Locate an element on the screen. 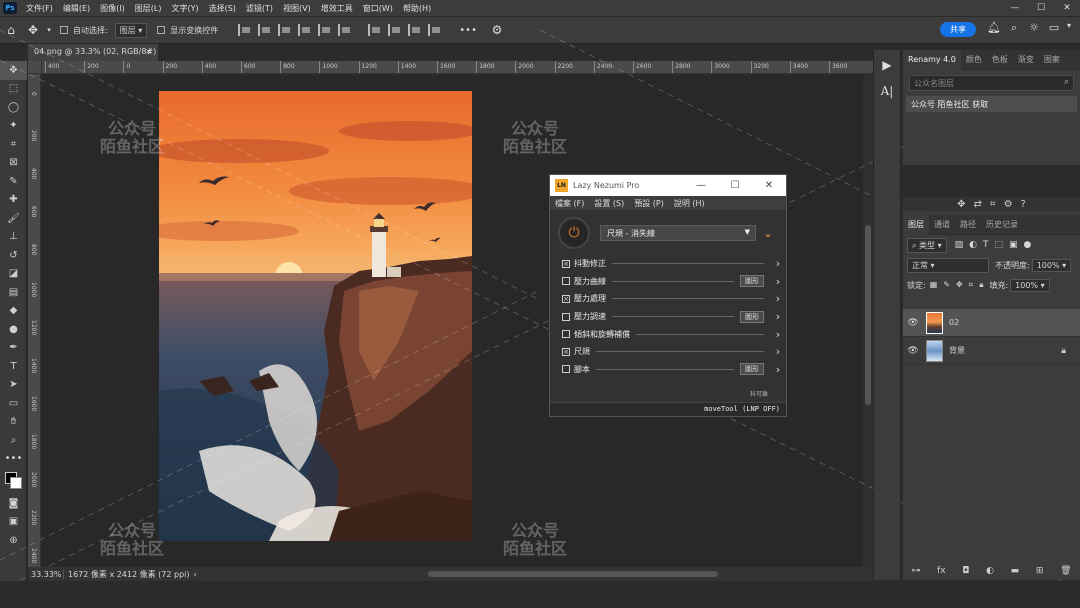  close-tab-icon: × is located at coordinates (148, 51).